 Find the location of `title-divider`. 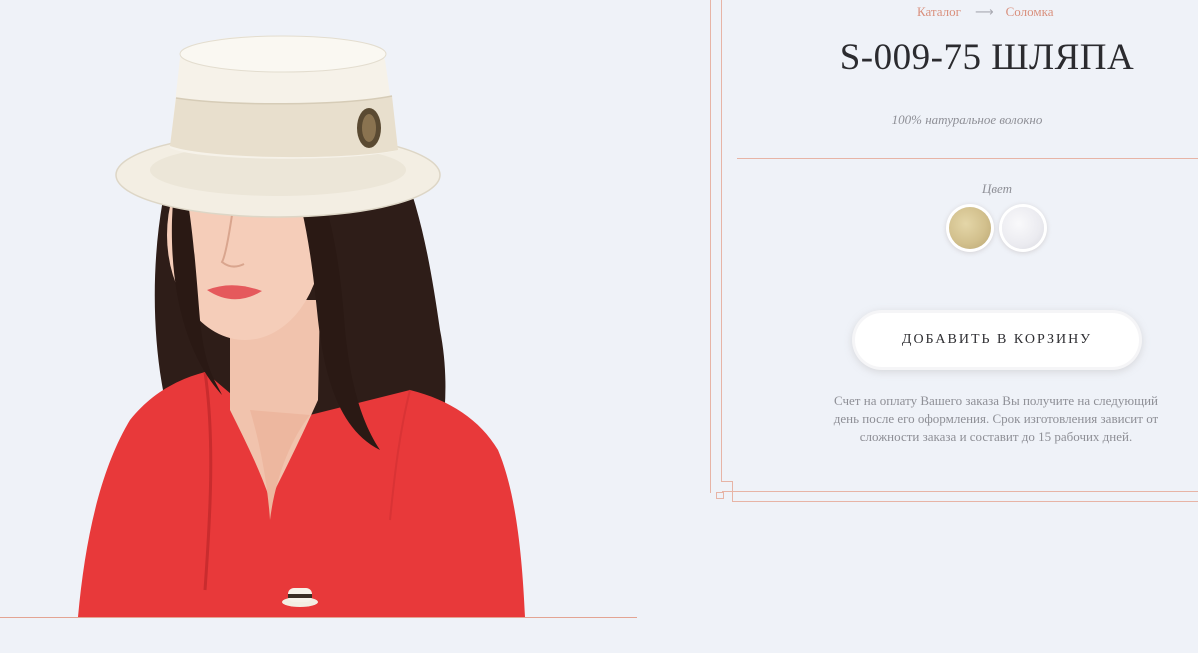

title-divider is located at coordinates (967, 158).